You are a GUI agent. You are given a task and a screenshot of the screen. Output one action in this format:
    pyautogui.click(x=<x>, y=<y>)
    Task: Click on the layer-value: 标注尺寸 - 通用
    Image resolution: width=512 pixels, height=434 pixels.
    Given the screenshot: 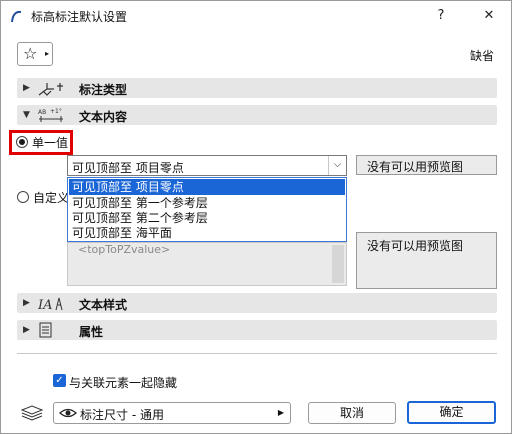 What is the action you would take?
    pyautogui.click(x=122, y=415)
    